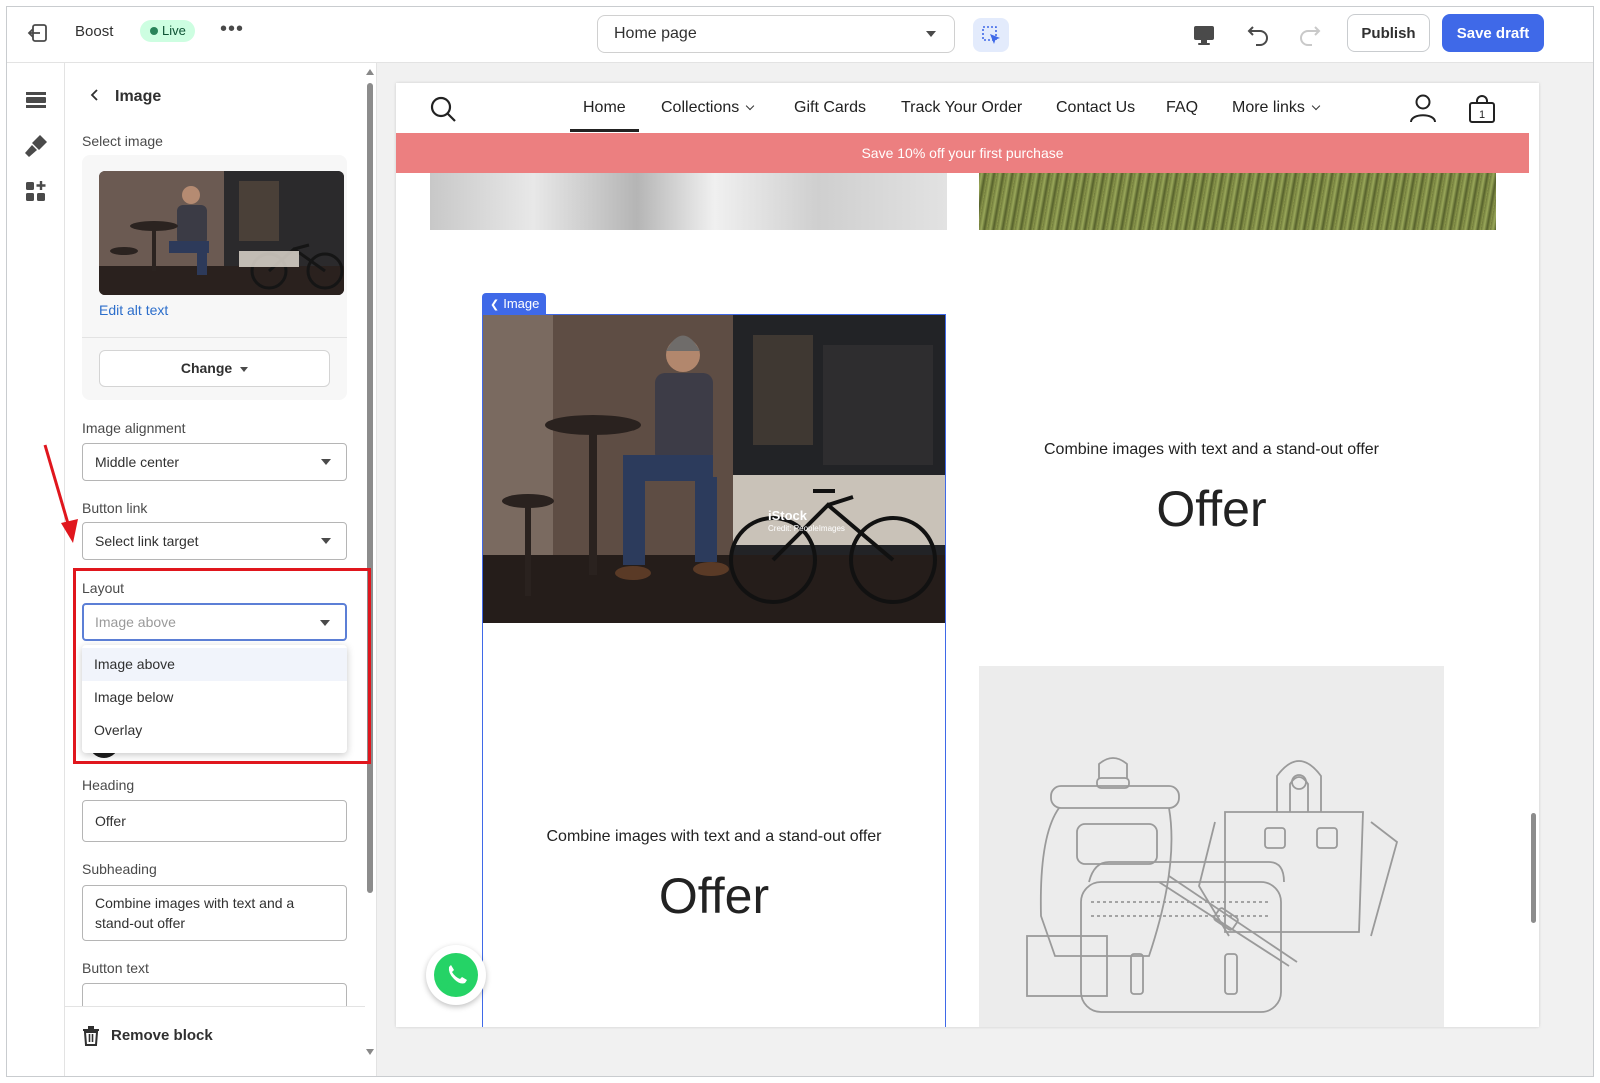 This screenshot has height=1083, width=1600. I want to click on save-draft-button: Save draft, so click(1493, 33).